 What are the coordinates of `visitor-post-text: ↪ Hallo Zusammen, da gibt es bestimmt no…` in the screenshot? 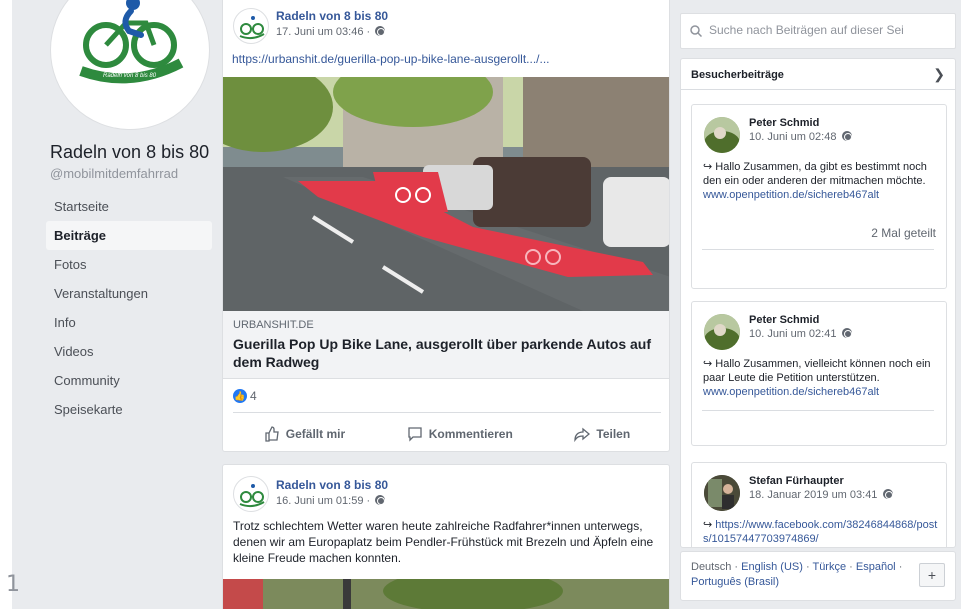 It's located at (823, 181).